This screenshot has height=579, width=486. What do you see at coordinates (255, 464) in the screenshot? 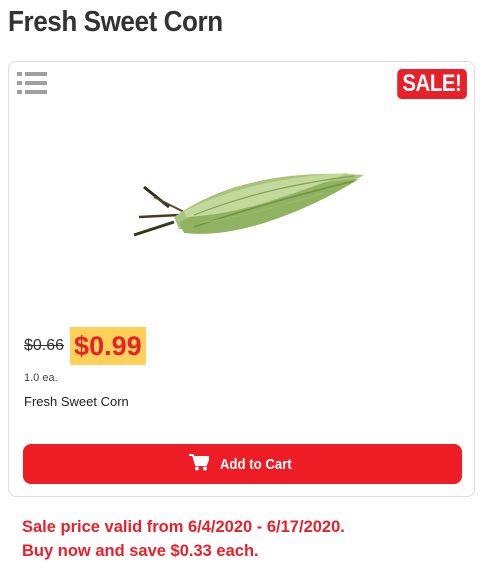
I see `add-to-cart-label: Add to Cart` at bounding box center [255, 464].